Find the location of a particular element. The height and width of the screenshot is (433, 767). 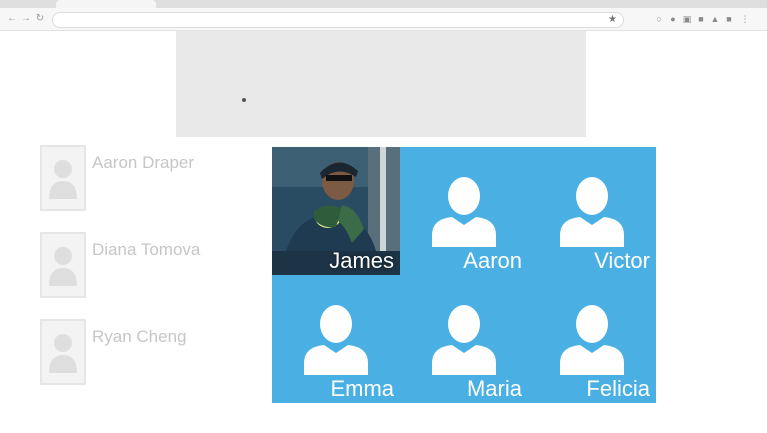

extension-icon: ▲ is located at coordinates (715, 19).